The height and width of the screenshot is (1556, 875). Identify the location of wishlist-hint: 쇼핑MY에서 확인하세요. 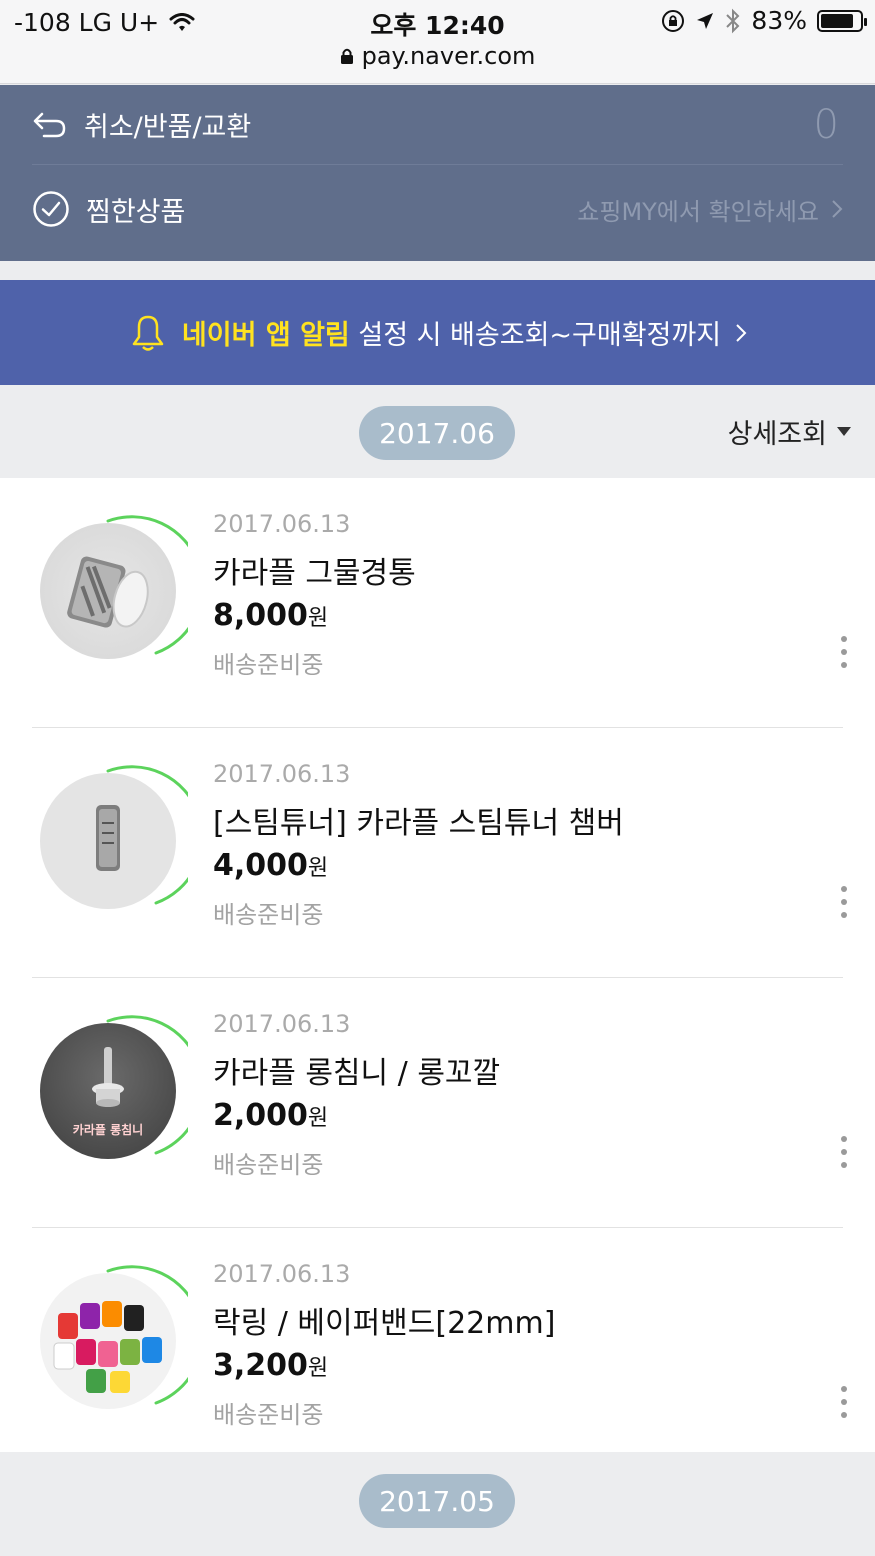
(710, 209).